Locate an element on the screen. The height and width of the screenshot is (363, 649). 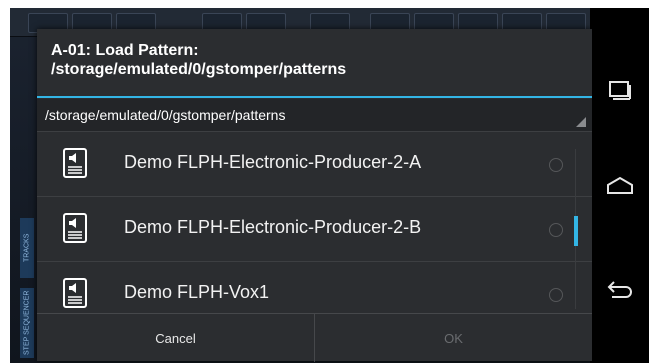
navigation-bar is located at coordinates (619, 185).